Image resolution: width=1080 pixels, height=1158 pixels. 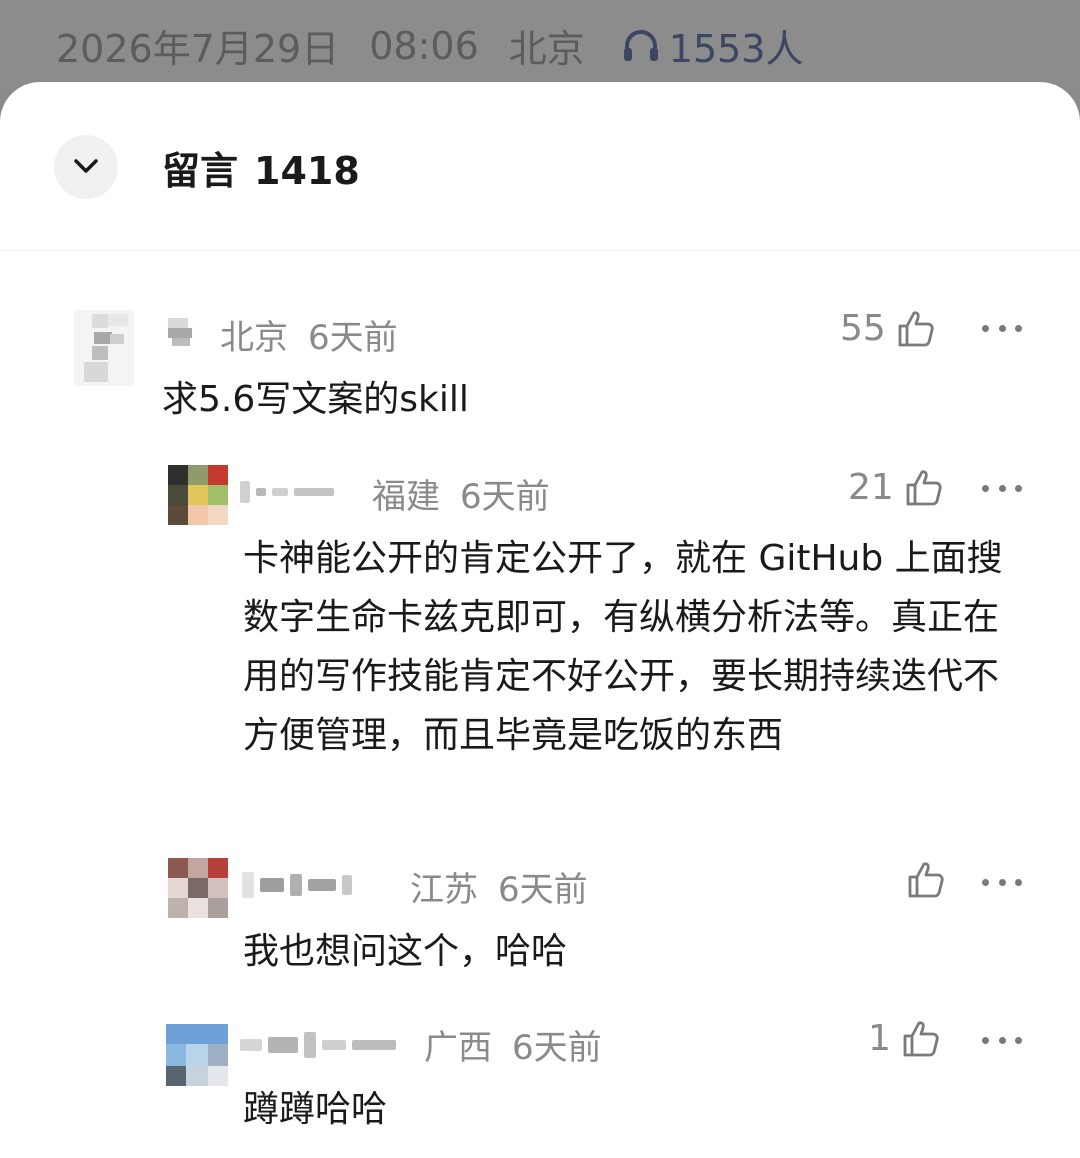 I want to click on headphones-icon, so click(x=640, y=45).